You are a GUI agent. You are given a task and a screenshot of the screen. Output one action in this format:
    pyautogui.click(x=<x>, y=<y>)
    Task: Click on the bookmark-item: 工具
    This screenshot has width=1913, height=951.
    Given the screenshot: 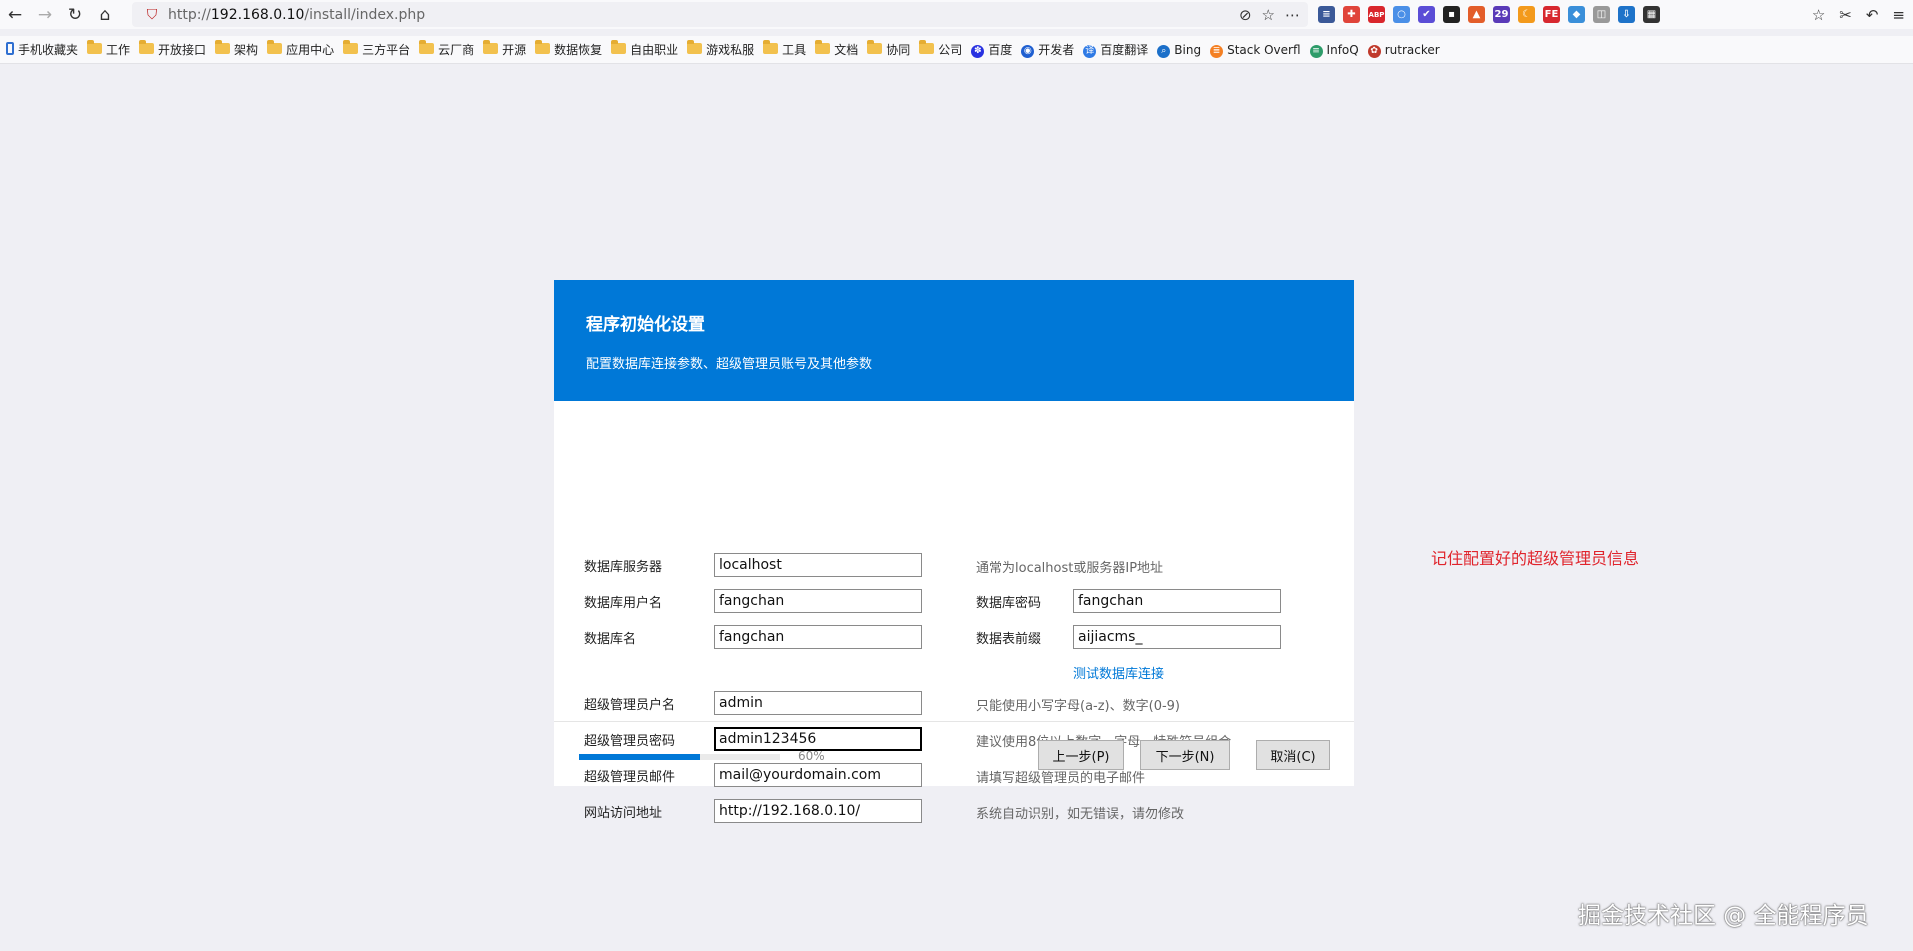 What is the action you would take?
    pyautogui.click(x=784, y=48)
    